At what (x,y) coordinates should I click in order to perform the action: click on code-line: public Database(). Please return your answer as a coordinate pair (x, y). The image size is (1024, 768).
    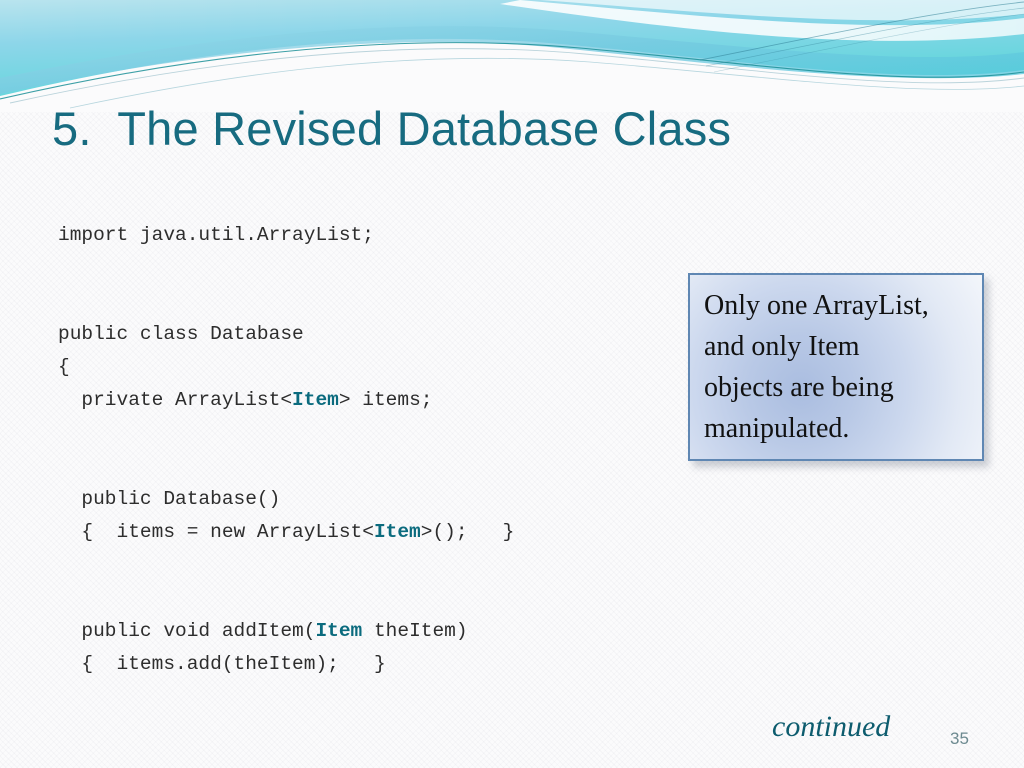
    Looking at the image, I should click on (378, 499).